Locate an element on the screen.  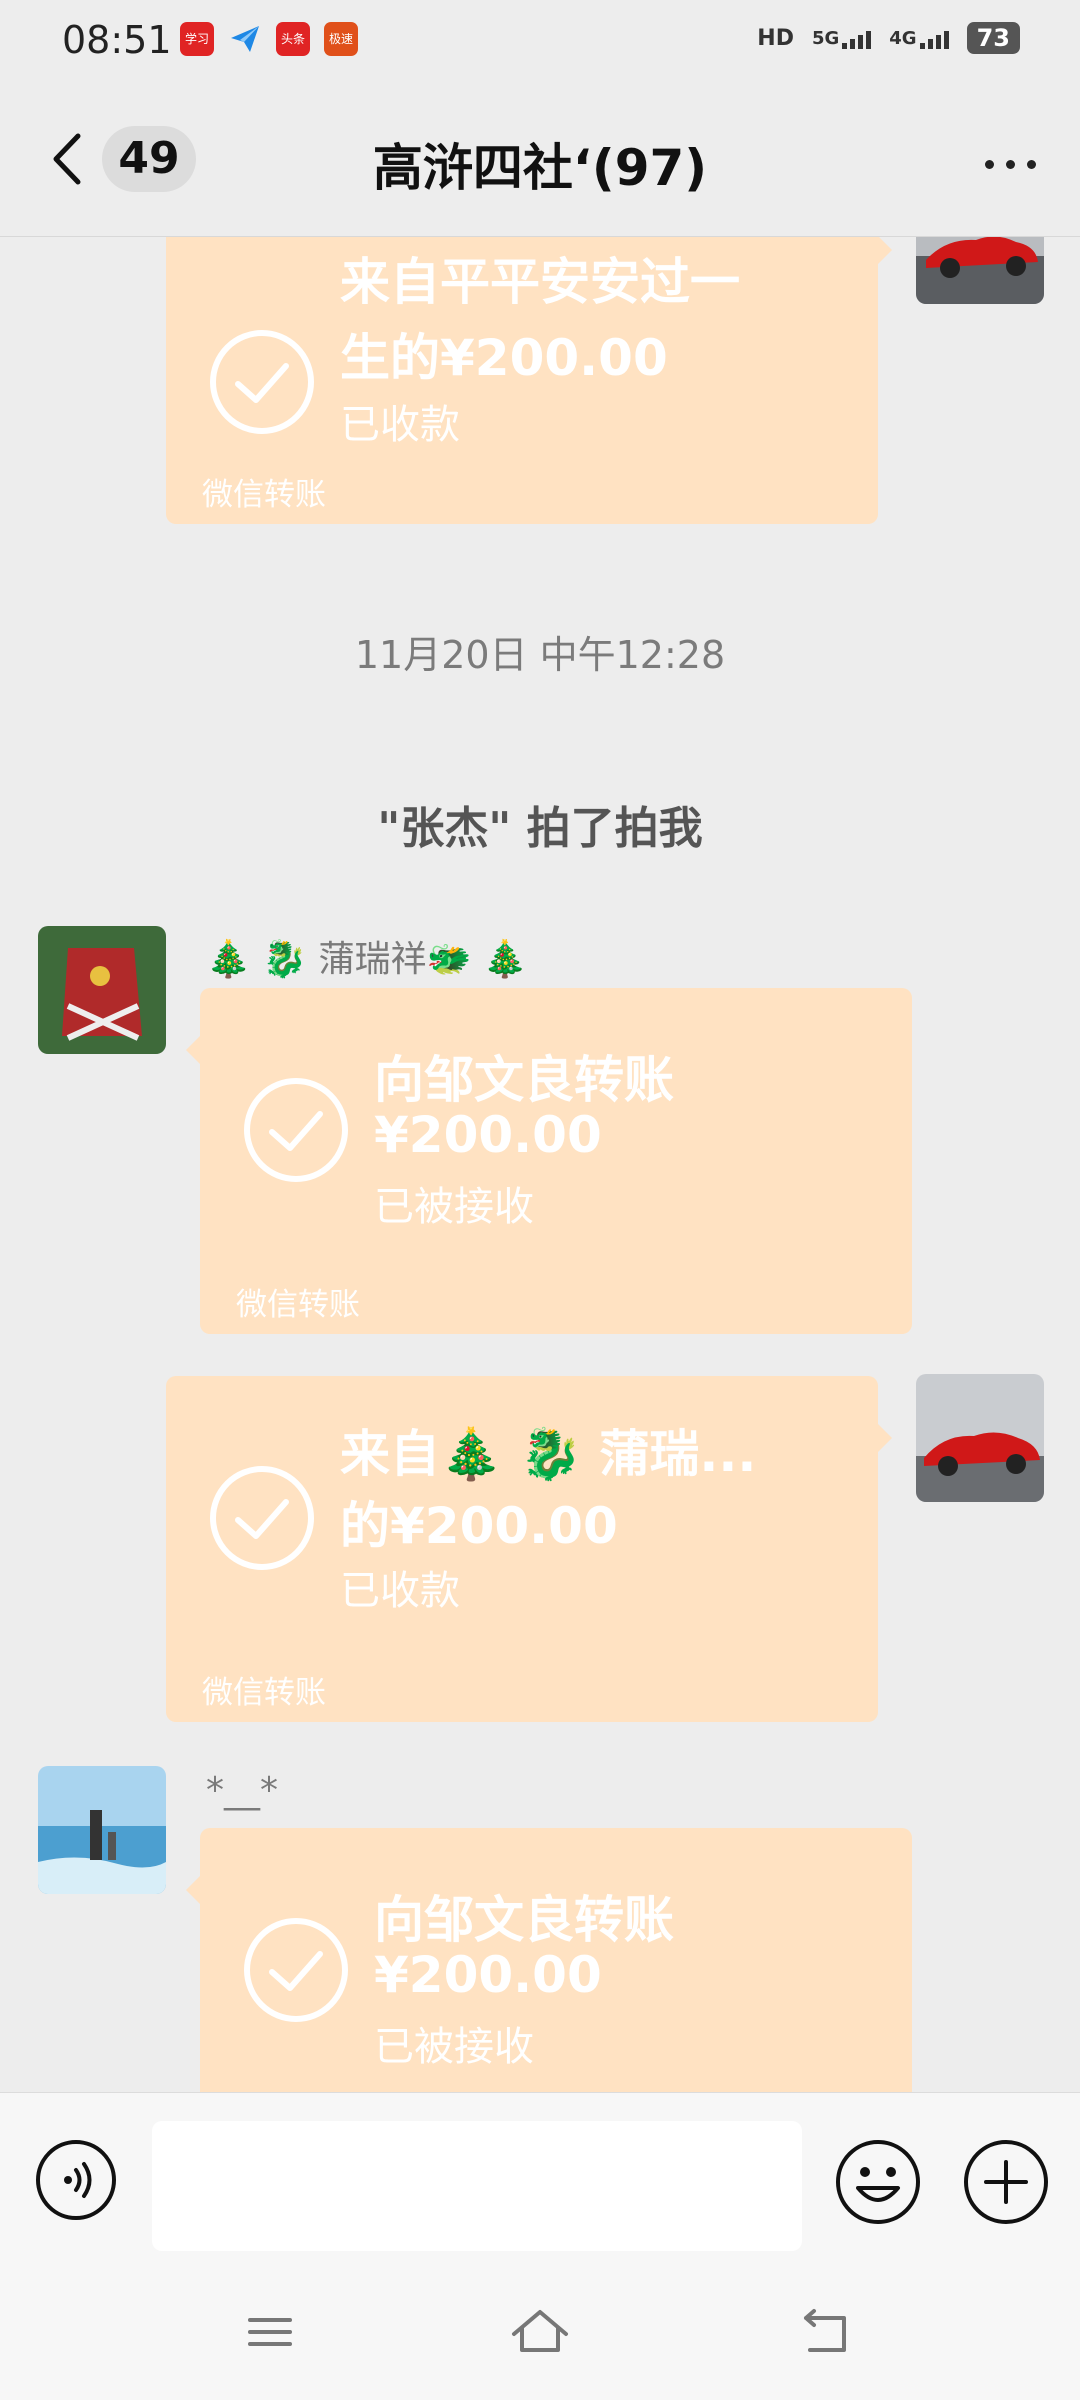
transfer-amount: 的¥200.00 is located at coordinates (479, 1526).